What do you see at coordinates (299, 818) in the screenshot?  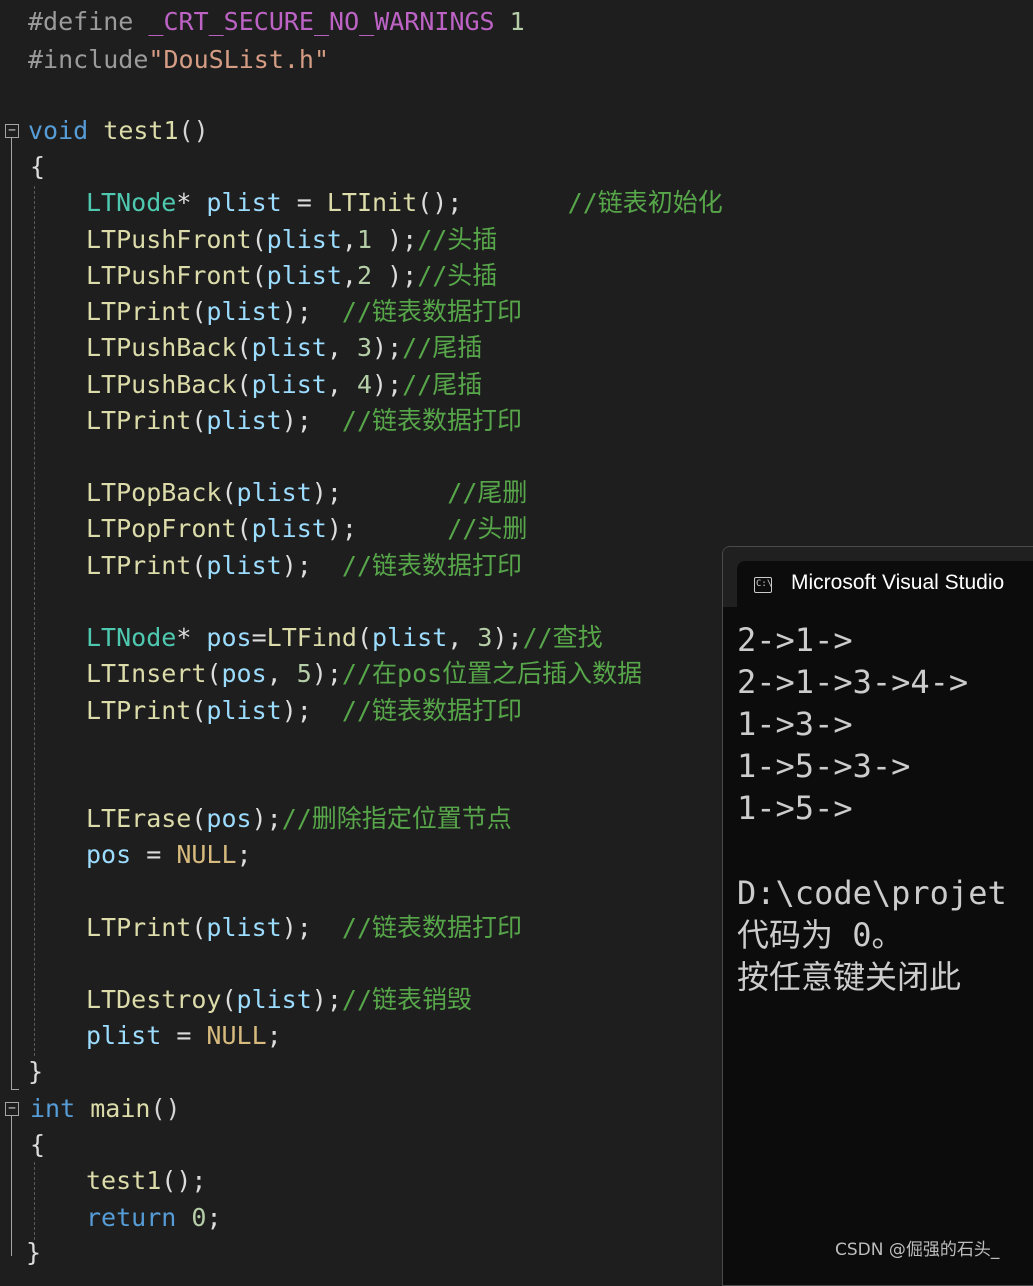 I see `code-line-23: LTErase(pos);//删除指定位置节点` at bounding box center [299, 818].